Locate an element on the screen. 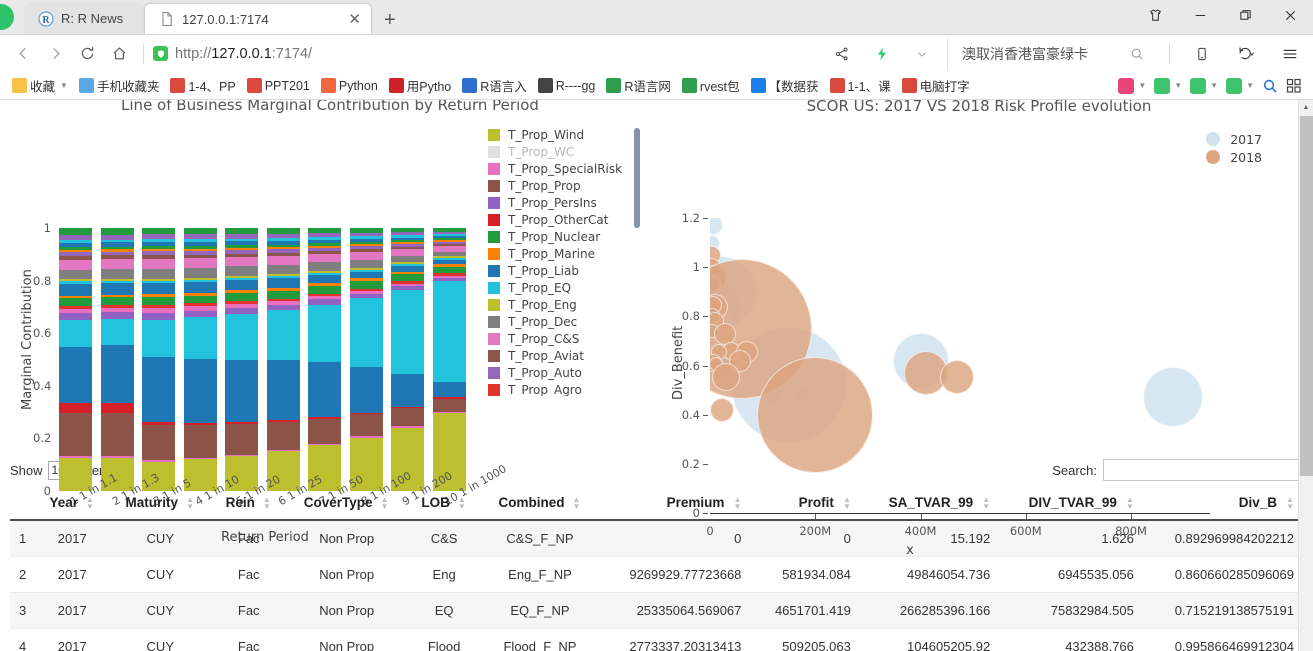  bookmark-item: rvest包 is located at coordinates (711, 85).